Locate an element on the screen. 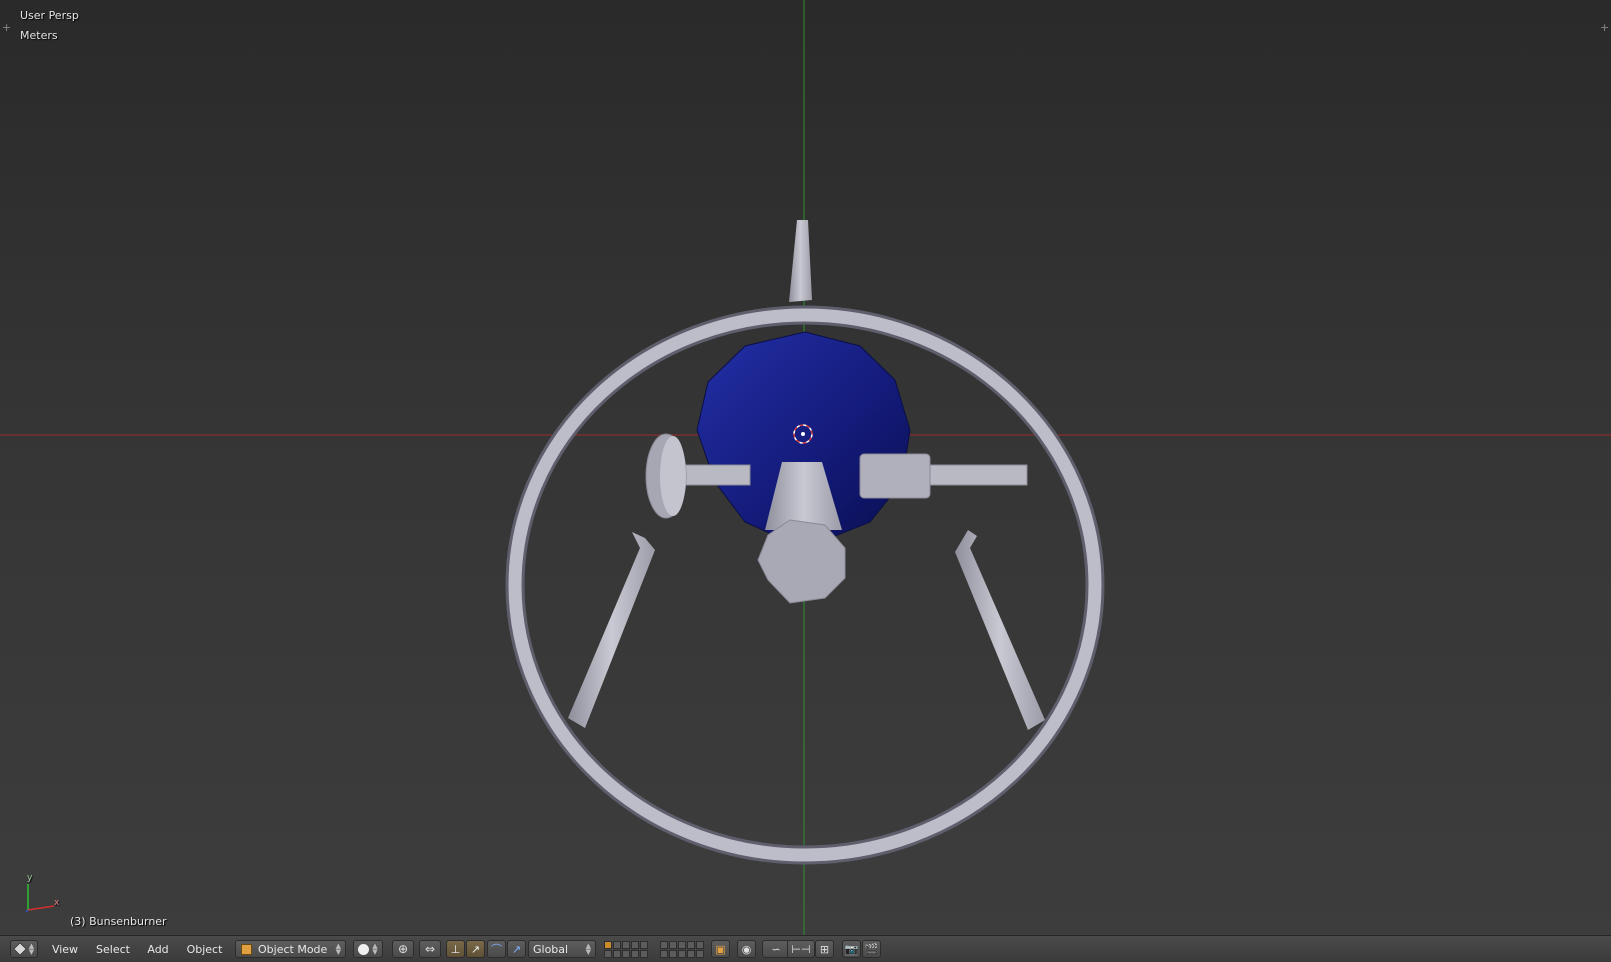  shading-arrows: ▲ ▼ is located at coordinates (375, 949).